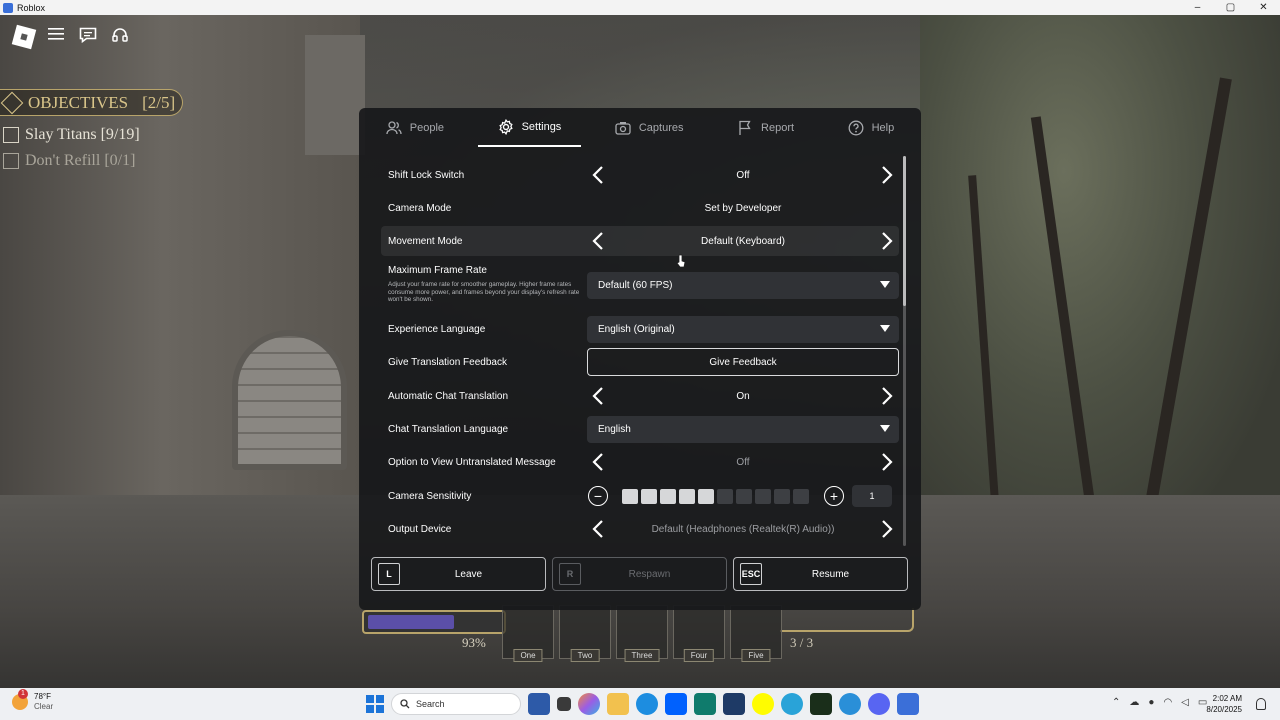  What do you see at coordinates (12, 102) in the screenshot?
I see `objectives-emblem-icon` at bounding box center [12, 102].